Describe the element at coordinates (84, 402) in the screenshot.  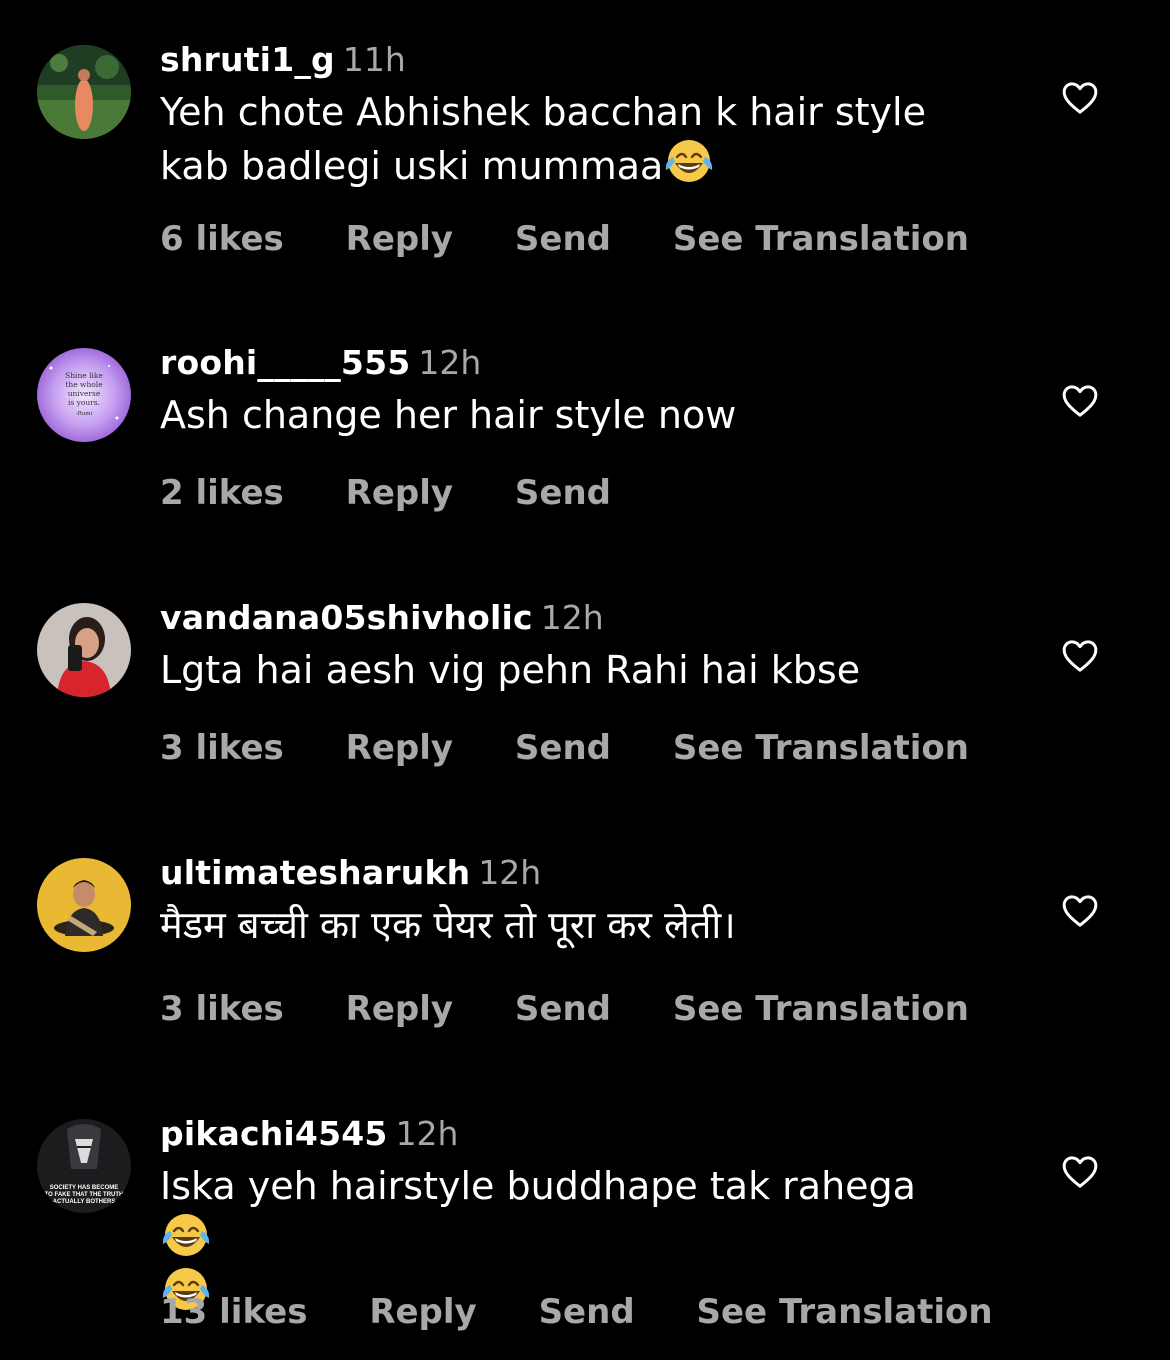
I see `avatar-quote-line: is yours.` at that location.